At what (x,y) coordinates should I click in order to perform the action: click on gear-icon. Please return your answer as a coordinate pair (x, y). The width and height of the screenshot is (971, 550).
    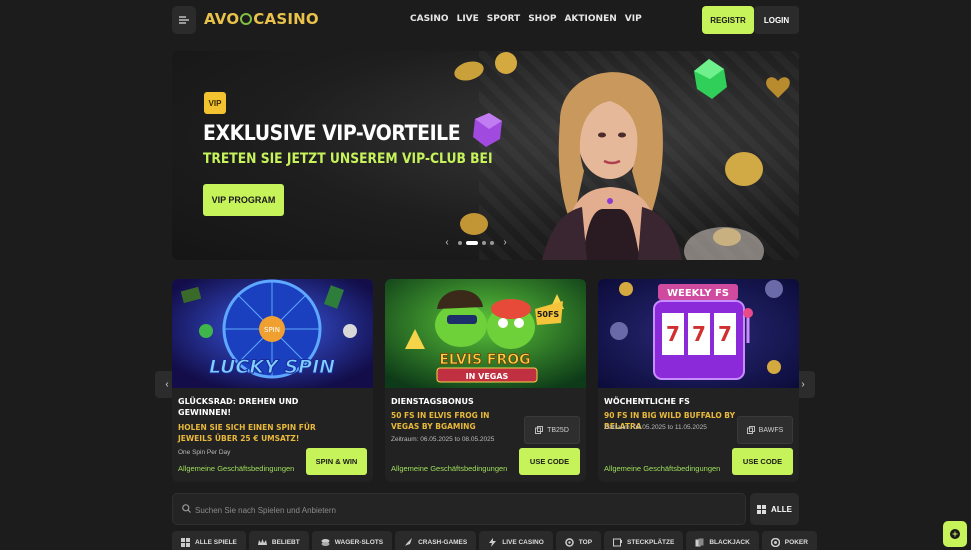
    Looking at the image, I should click on (569, 542).